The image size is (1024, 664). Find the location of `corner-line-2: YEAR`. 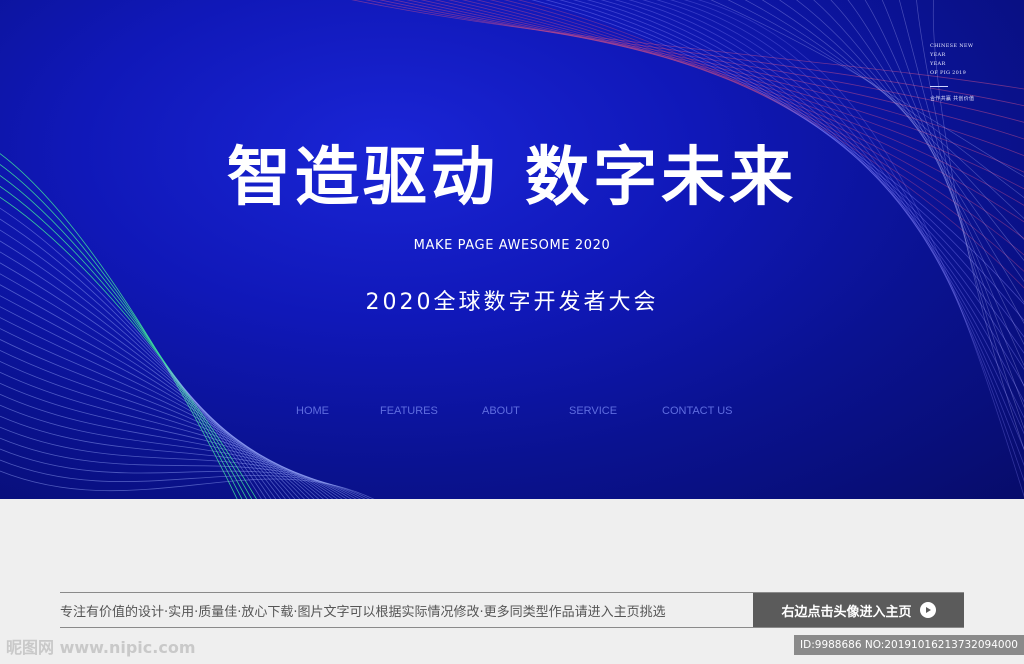

corner-line-2: YEAR is located at coordinates (938, 64).